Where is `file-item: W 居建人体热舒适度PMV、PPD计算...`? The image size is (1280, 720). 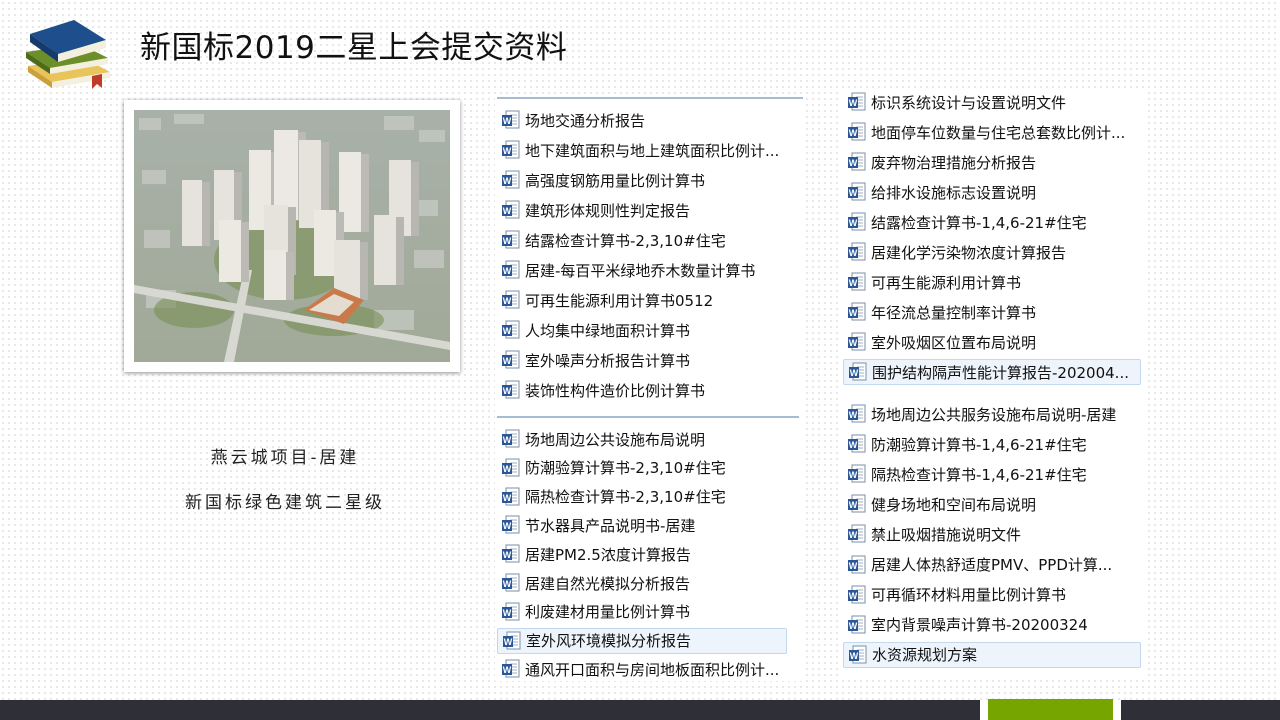
file-item: W 居建人体热舒适度PMV、PPD计算... is located at coordinates (992, 565).